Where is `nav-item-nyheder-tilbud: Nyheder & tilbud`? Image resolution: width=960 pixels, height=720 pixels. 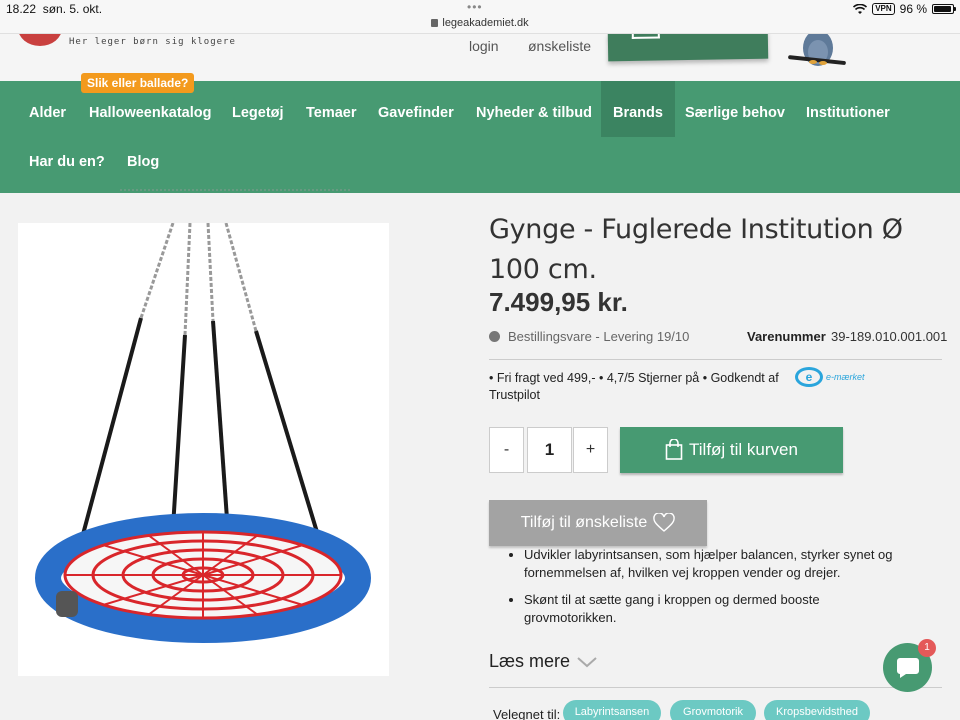 nav-item-nyheder-tilbud: Nyheder & tilbud is located at coordinates (534, 109).